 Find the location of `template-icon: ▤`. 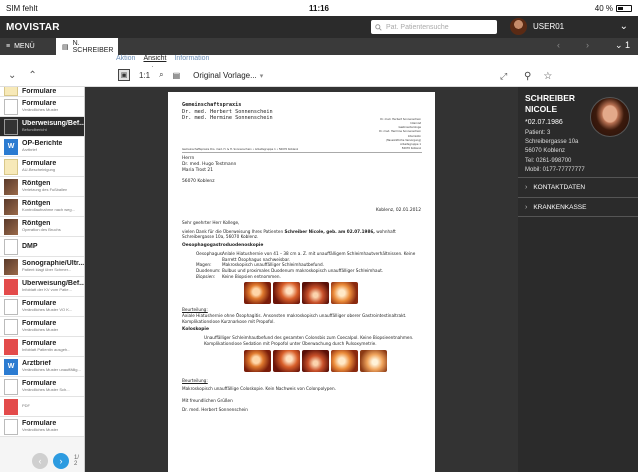

template-icon: ▤ is located at coordinates (177, 75).